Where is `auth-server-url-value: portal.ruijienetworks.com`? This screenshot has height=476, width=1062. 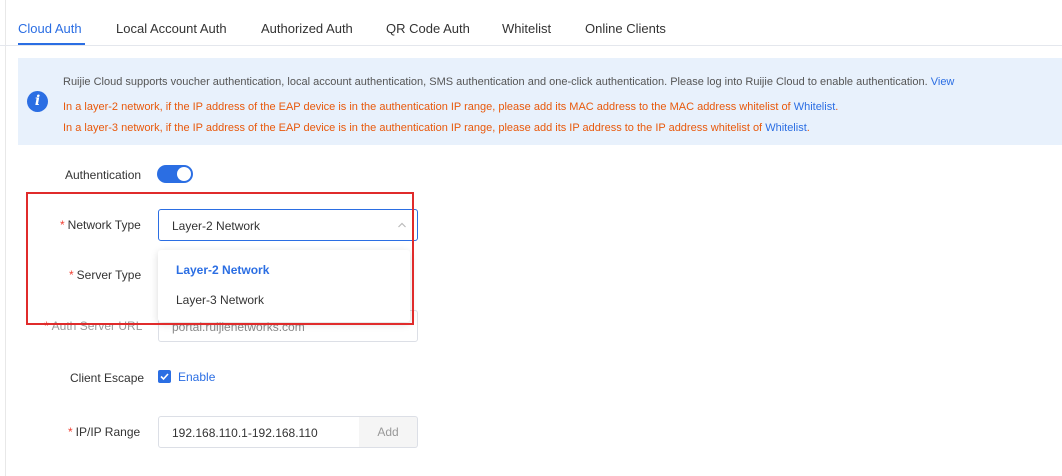 auth-server-url-value: portal.ruijienetworks.com is located at coordinates (238, 327).